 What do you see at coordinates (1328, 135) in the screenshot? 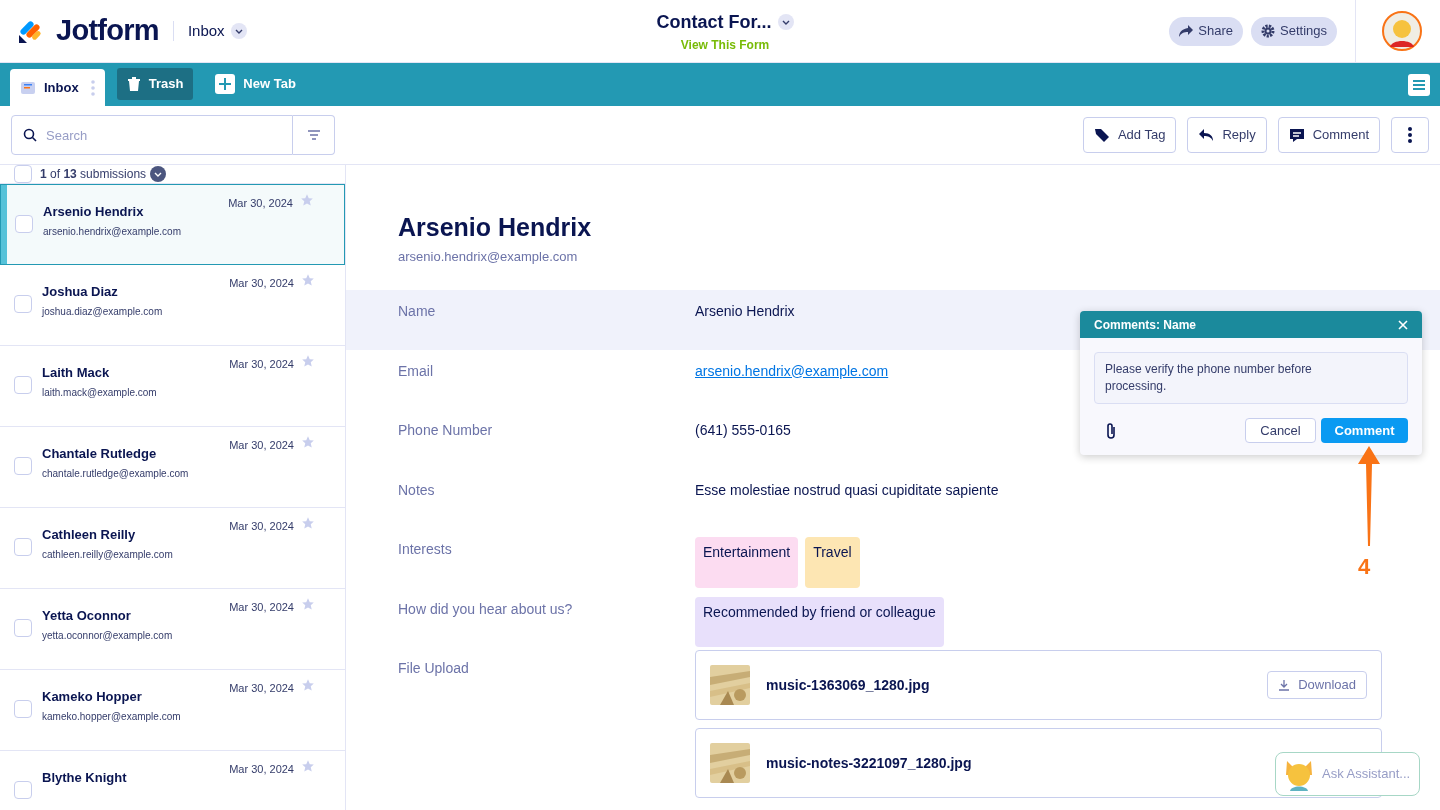
I see `comment-button: Comment` at bounding box center [1328, 135].